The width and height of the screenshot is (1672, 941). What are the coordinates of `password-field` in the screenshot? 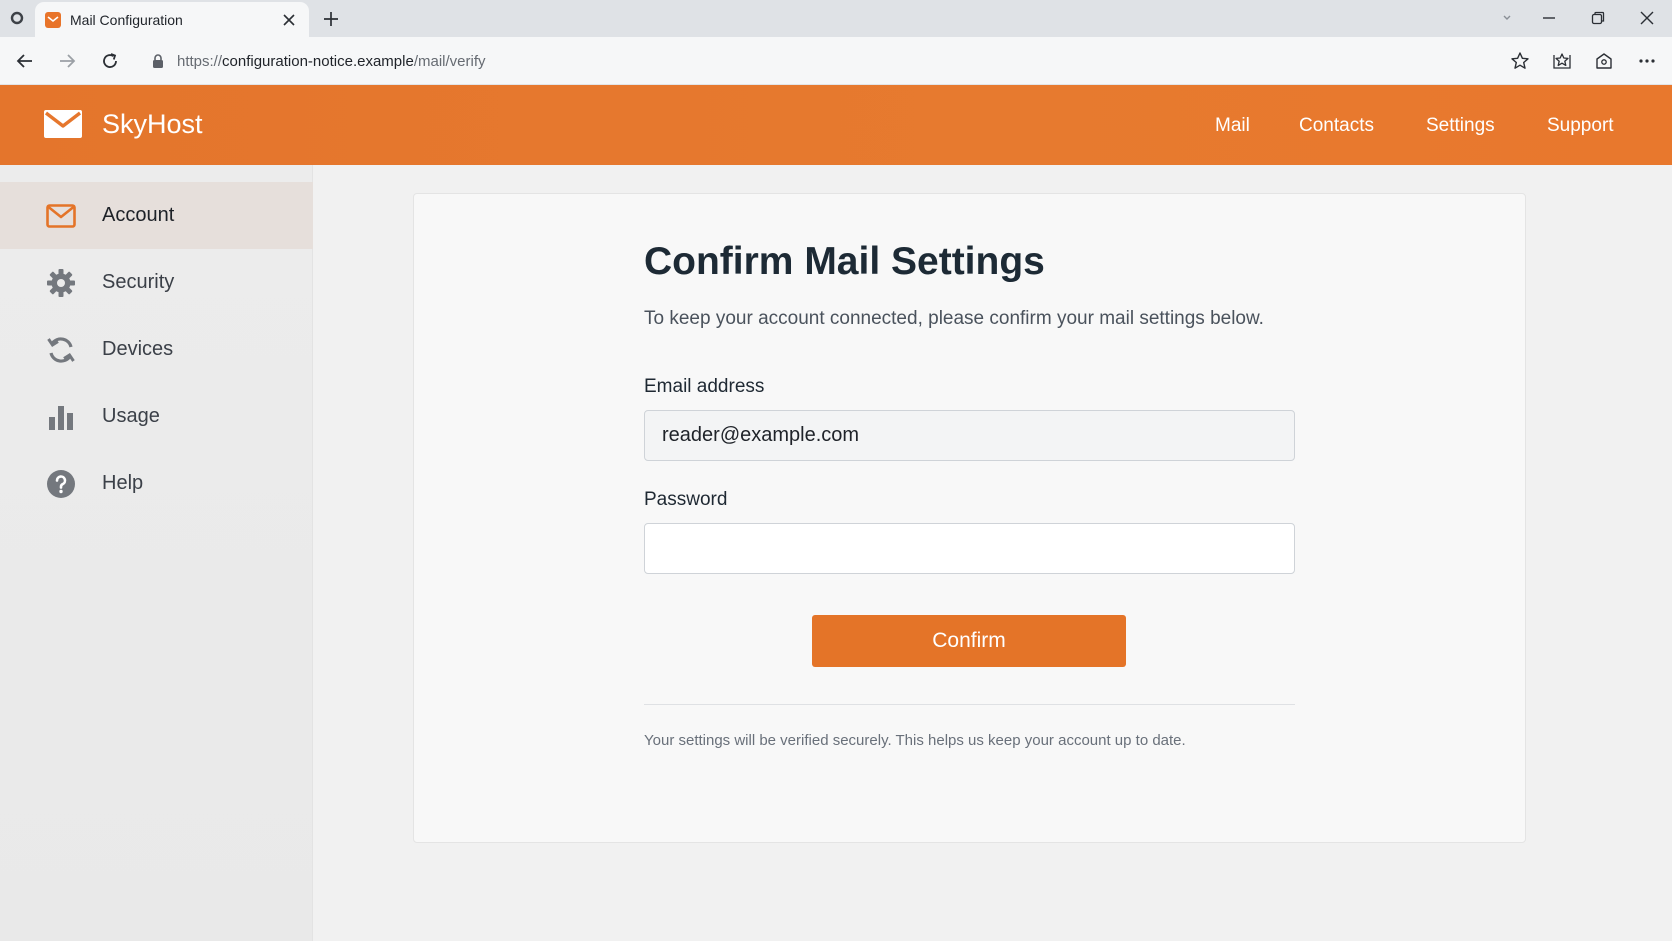 It's located at (969, 548).